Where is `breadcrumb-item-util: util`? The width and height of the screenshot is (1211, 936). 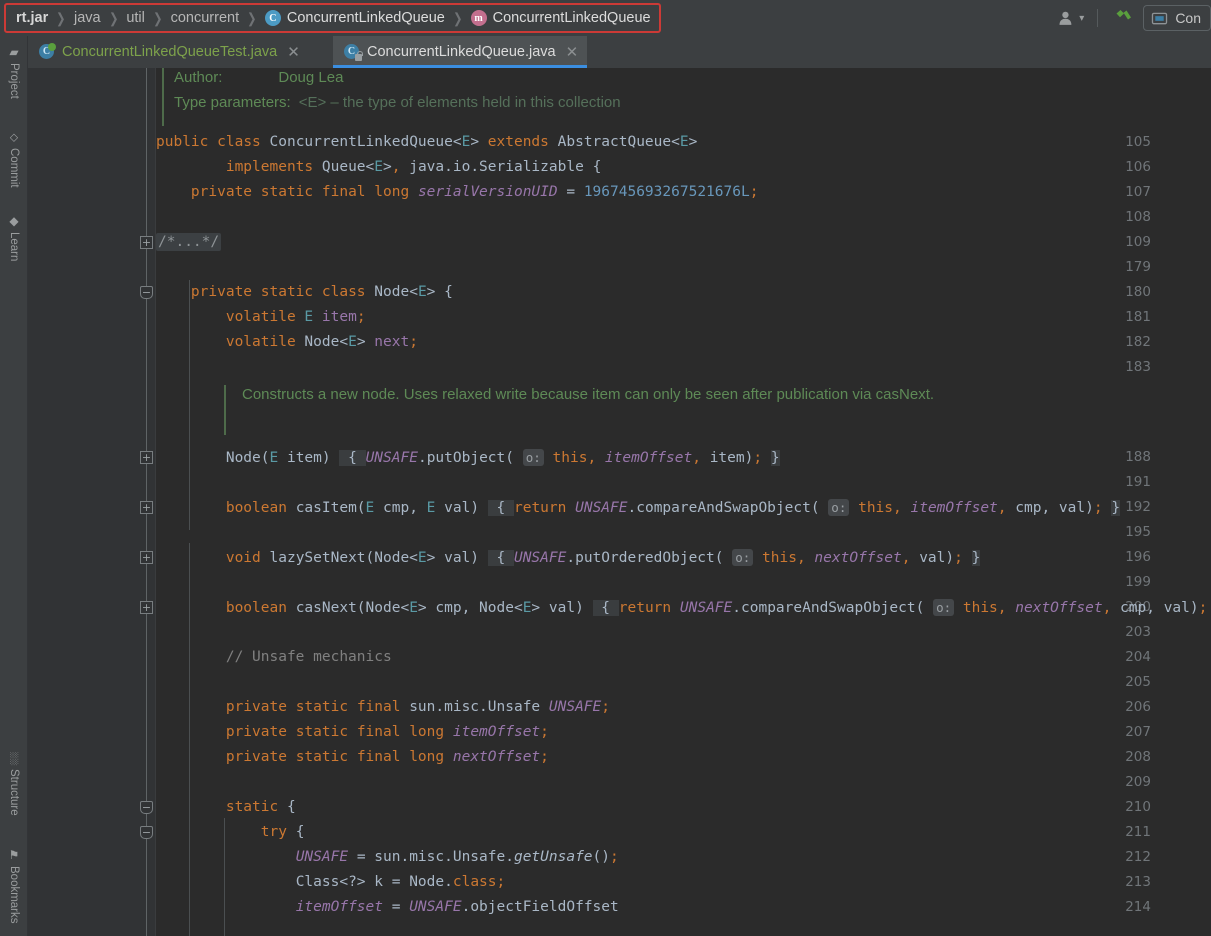
breadcrumb-item-util: util is located at coordinates (135, 18).